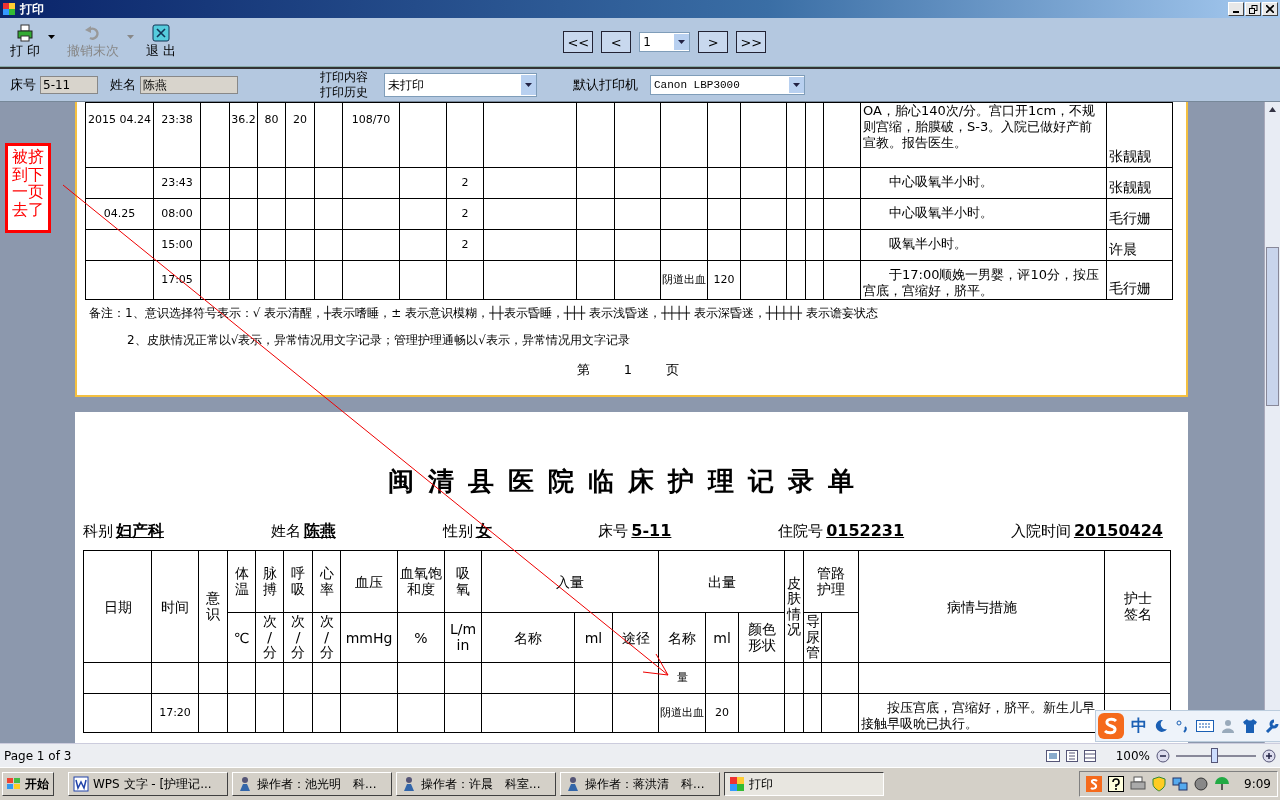 This screenshot has width=1280, height=800. I want to click on name-field: 陈燕, so click(189, 85).